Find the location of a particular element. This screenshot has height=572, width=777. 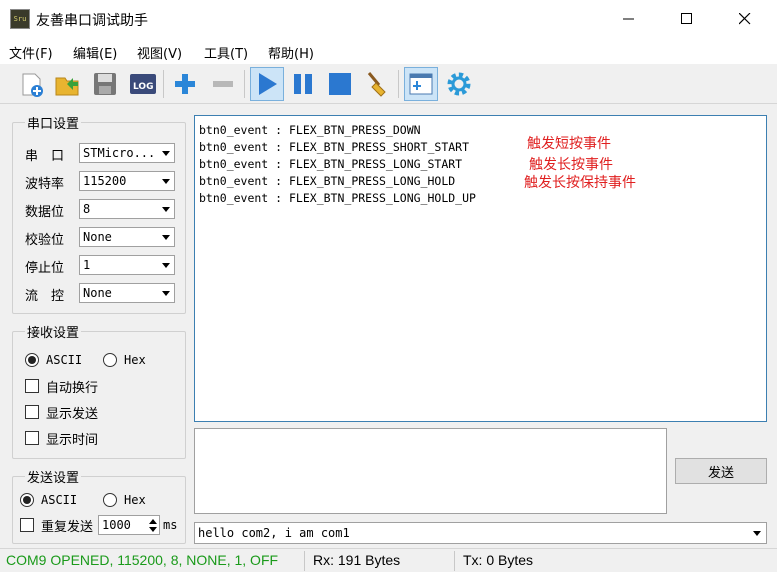

close-icon is located at coordinates (745, 19).